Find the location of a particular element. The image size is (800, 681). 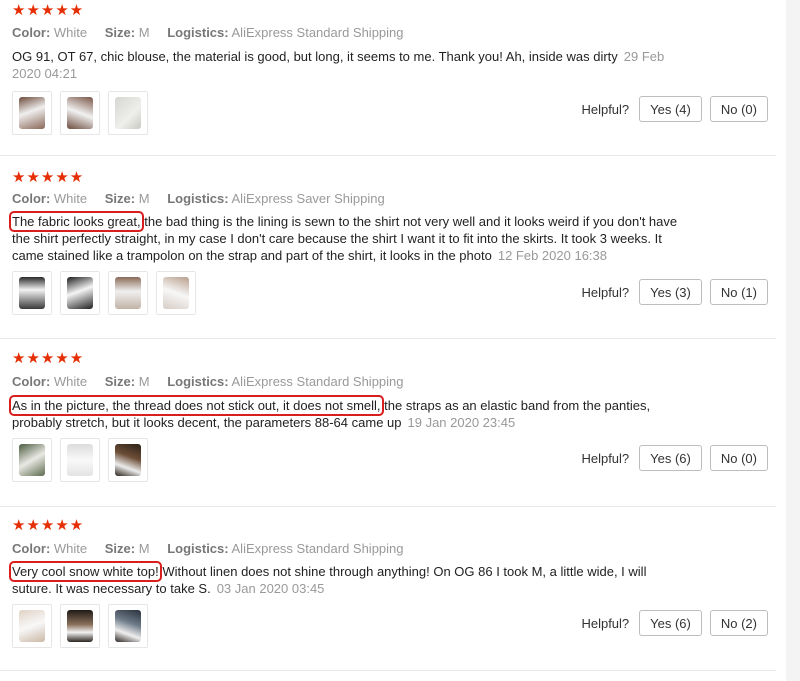

review-date: 03 Jan 2020 03:45 is located at coordinates (270, 588).